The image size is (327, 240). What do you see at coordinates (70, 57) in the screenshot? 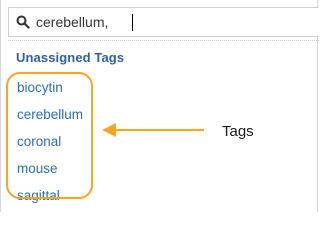
I see `unassigned-tags-heading: Unassigned Tags` at bounding box center [70, 57].